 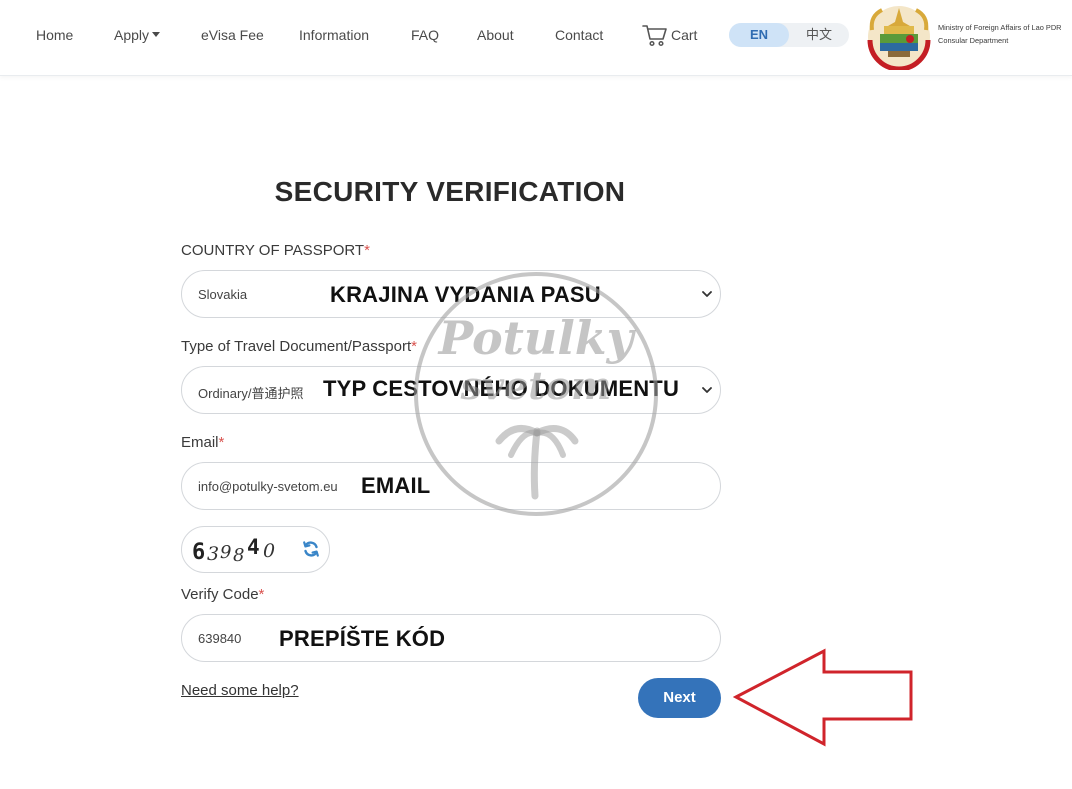 I want to click on captcha-char: 9, so click(x=225, y=552).